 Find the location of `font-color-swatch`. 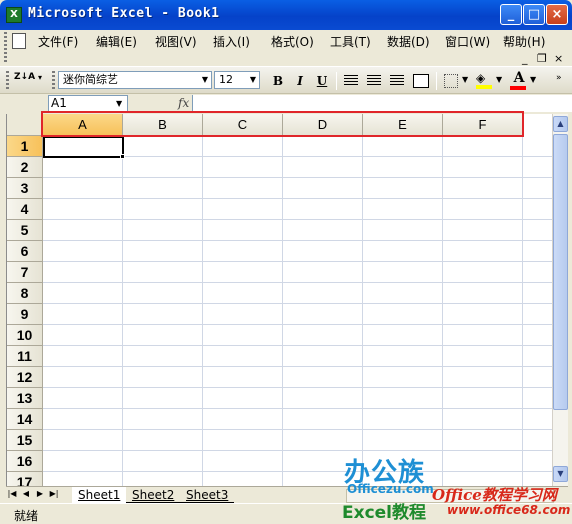

font-color-swatch is located at coordinates (518, 88).